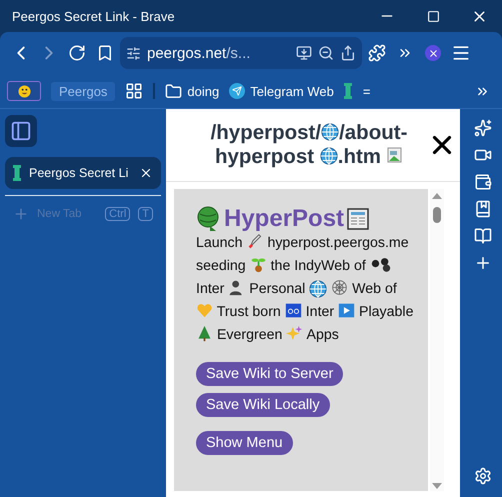  What do you see at coordinates (357, 91) in the screenshot?
I see `bookmark-link: =` at bounding box center [357, 91].